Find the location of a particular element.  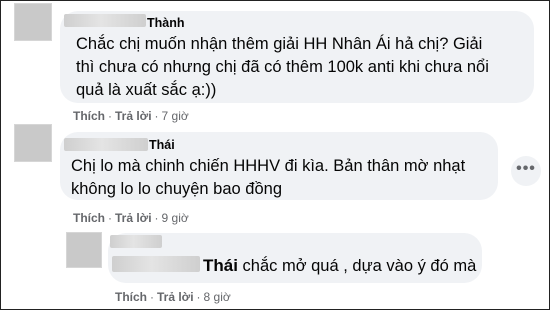

comment-text-line: không lo lo chuyện bao đồng is located at coordinates (177, 189).